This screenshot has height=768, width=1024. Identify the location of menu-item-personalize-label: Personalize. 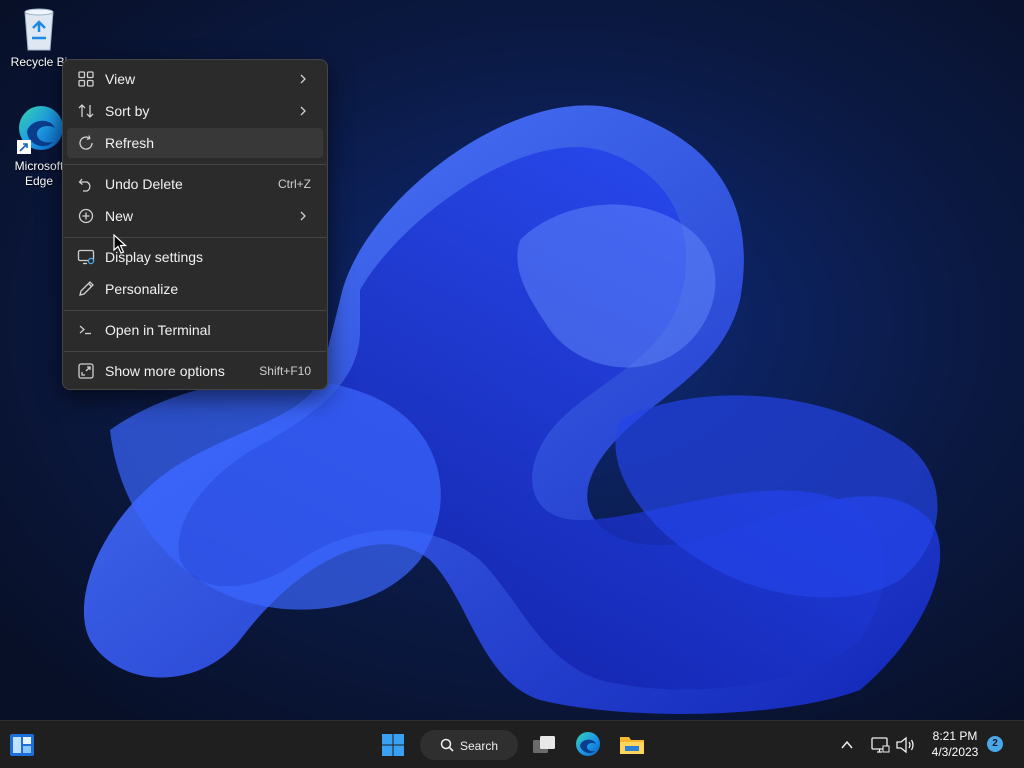
(142, 289).